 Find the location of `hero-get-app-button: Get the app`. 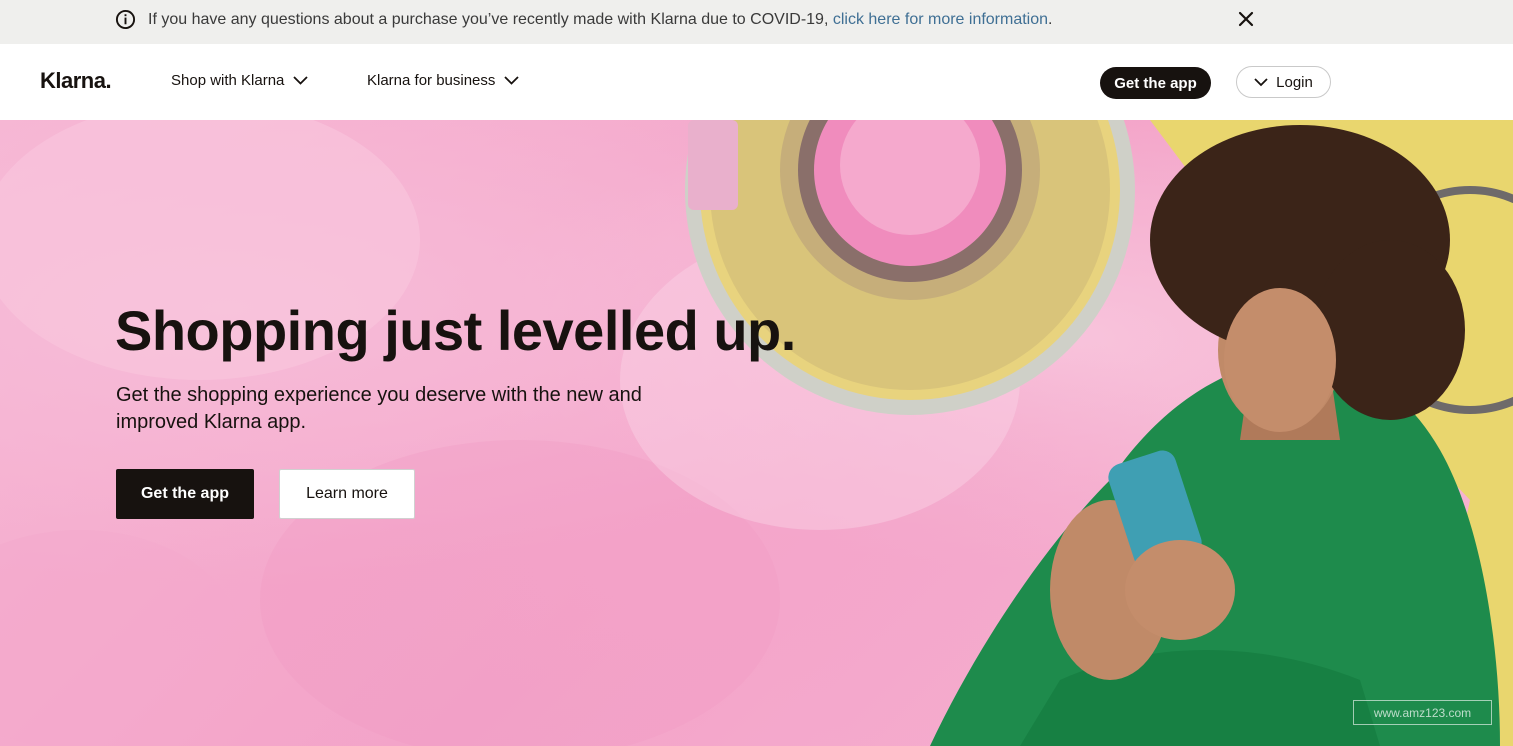

hero-get-app-button: Get the app is located at coordinates (185, 494).